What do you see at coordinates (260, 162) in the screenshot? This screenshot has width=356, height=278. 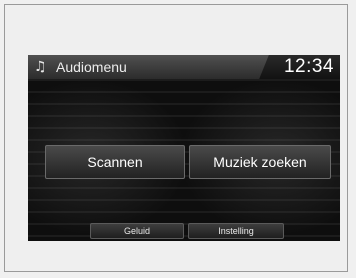 I see `search-music-button: Muziek zoeken` at bounding box center [260, 162].